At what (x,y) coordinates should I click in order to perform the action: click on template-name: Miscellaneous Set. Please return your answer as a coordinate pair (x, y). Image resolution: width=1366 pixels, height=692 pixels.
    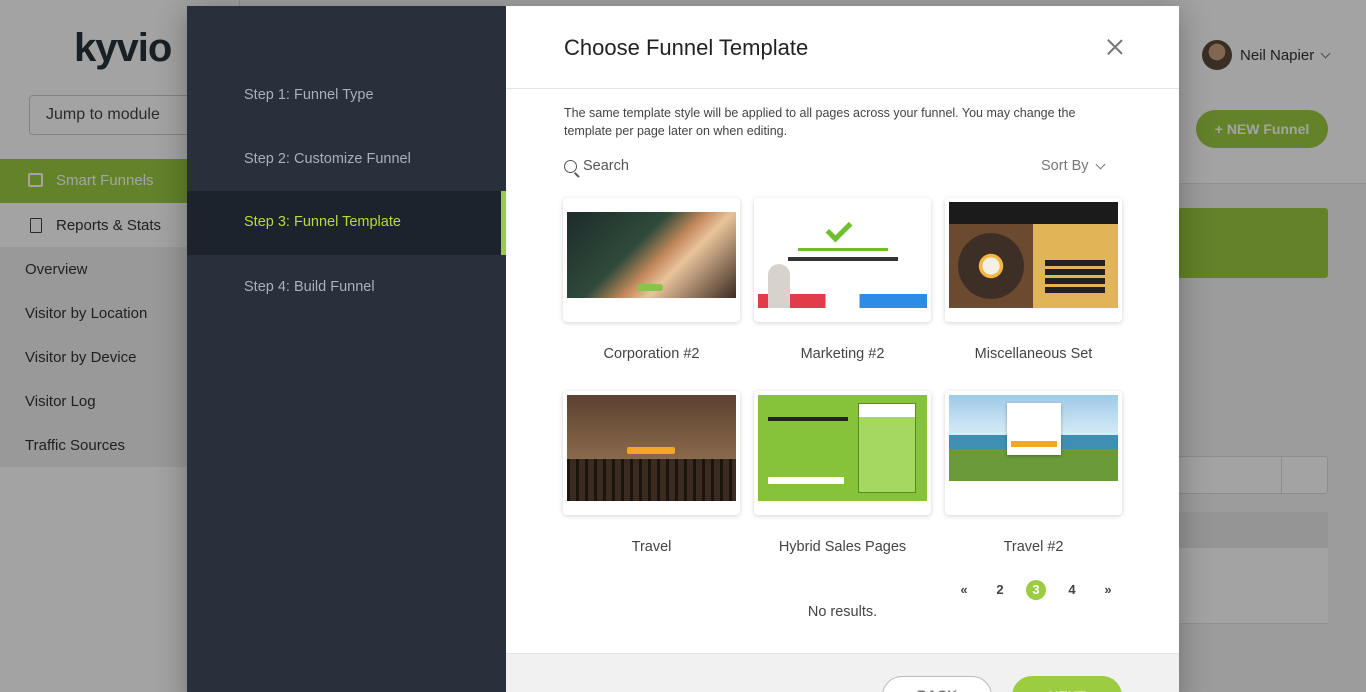
    Looking at the image, I should click on (1033, 354).